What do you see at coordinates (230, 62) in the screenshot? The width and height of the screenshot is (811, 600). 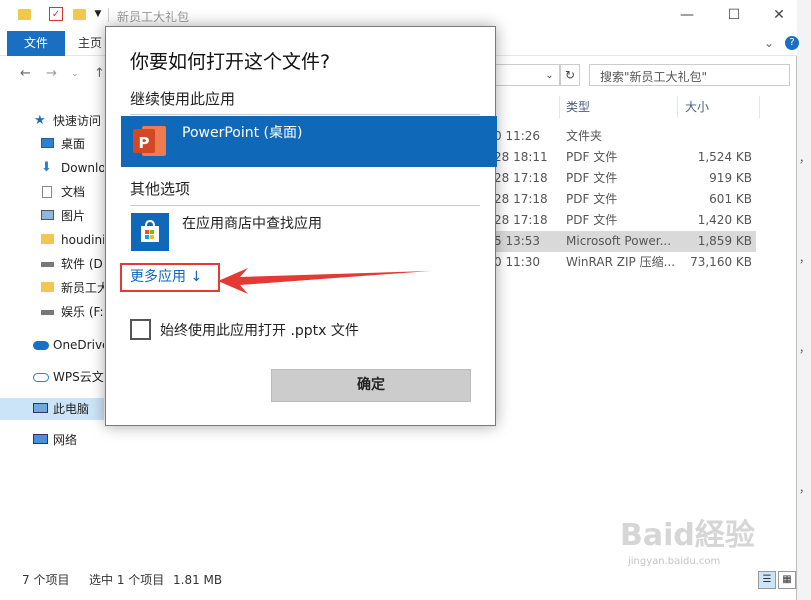 I see `dialog-title: 你要如何打开这个文件?` at bounding box center [230, 62].